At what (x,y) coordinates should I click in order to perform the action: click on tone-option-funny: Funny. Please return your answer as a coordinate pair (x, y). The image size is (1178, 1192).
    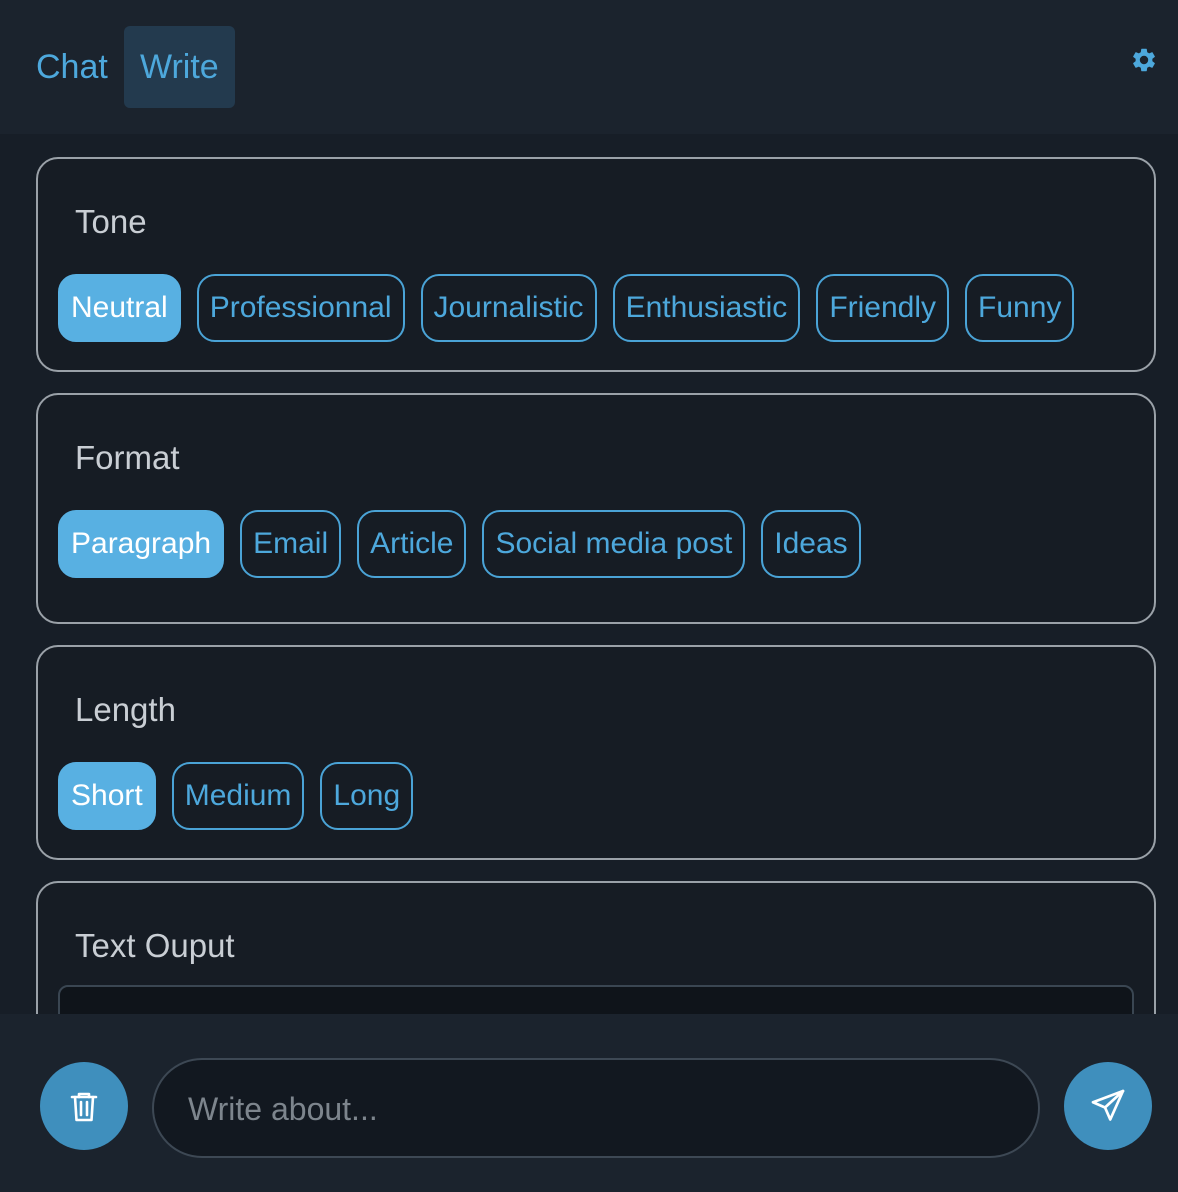
    Looking at the image, I should click on (1020, 308).